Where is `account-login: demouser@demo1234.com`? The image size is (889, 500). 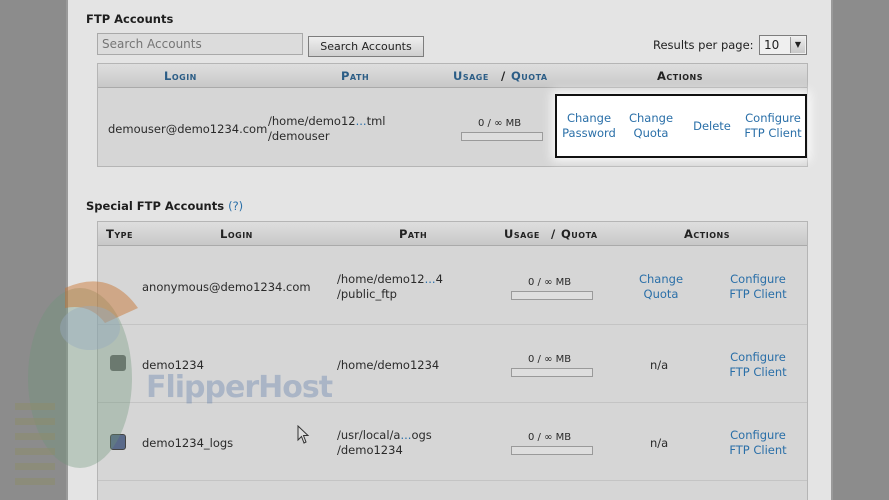
account-login: demouser@demo1234.com is located at coordinates (188, 129).